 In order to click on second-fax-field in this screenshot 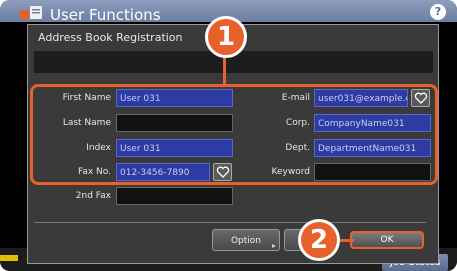, I will do `click(174, 196)`.